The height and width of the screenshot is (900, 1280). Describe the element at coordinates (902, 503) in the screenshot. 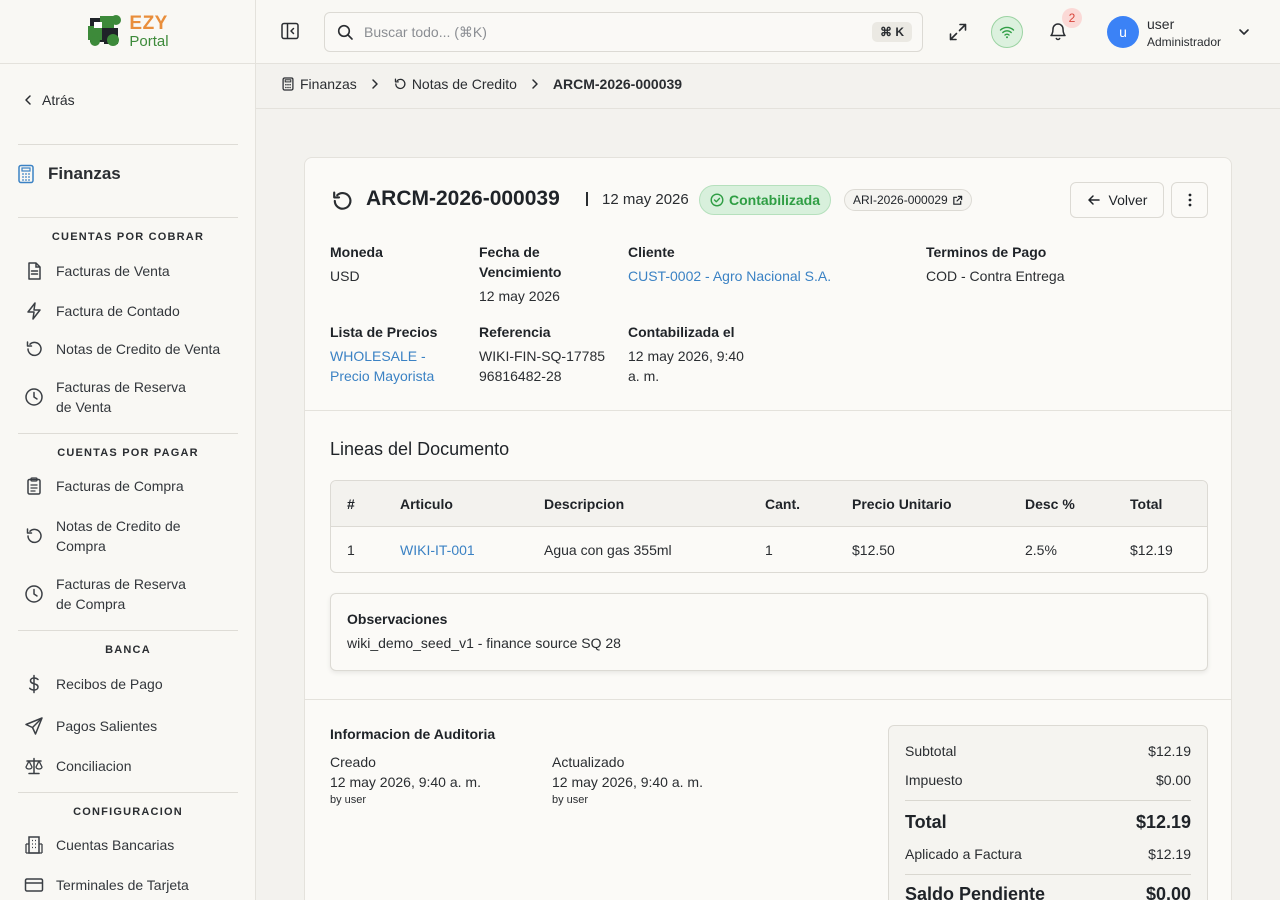

I see `col-header: Precio Unitario` at that location.